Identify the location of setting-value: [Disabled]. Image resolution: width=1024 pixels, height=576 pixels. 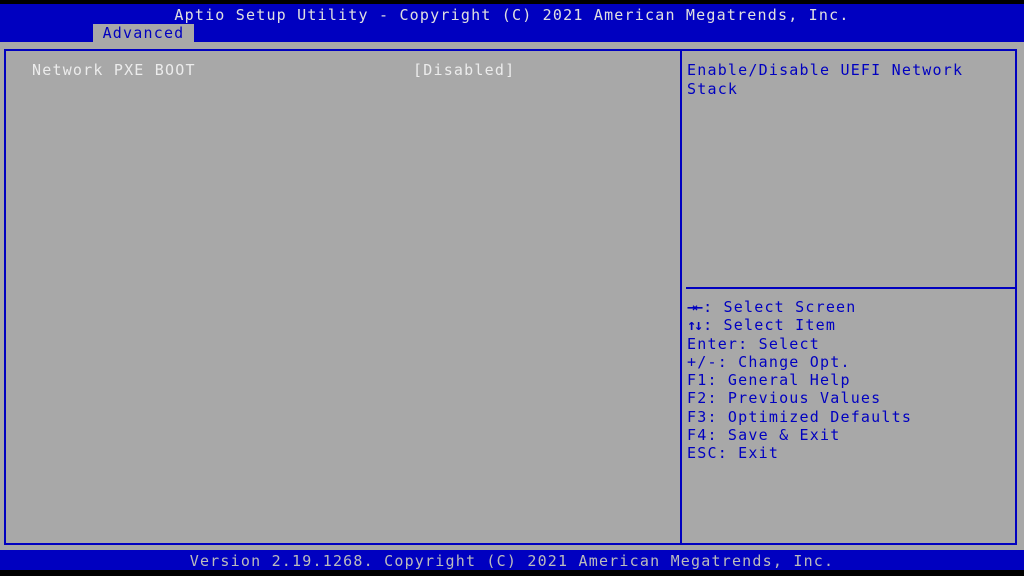
(464, 70).